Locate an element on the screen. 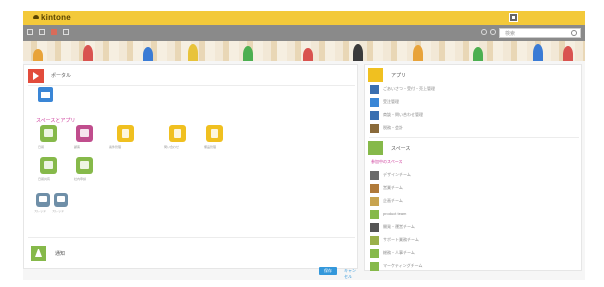  header-bar: kintone is located at coordinates (304, 18).